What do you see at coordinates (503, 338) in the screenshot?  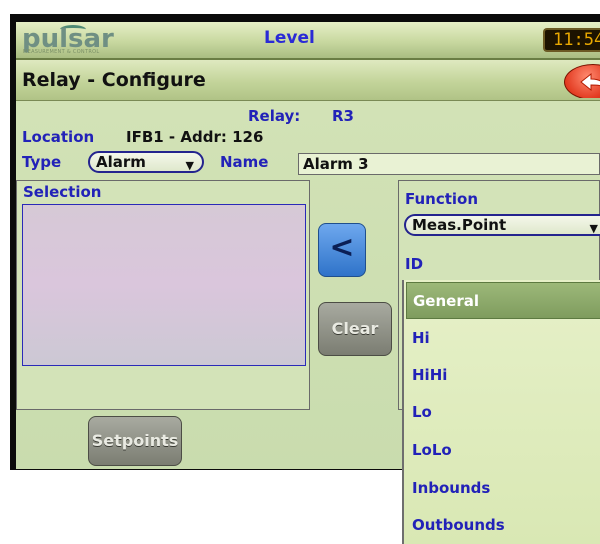 I see `id-option-hi: Hi` at bounding box center [503, 338].